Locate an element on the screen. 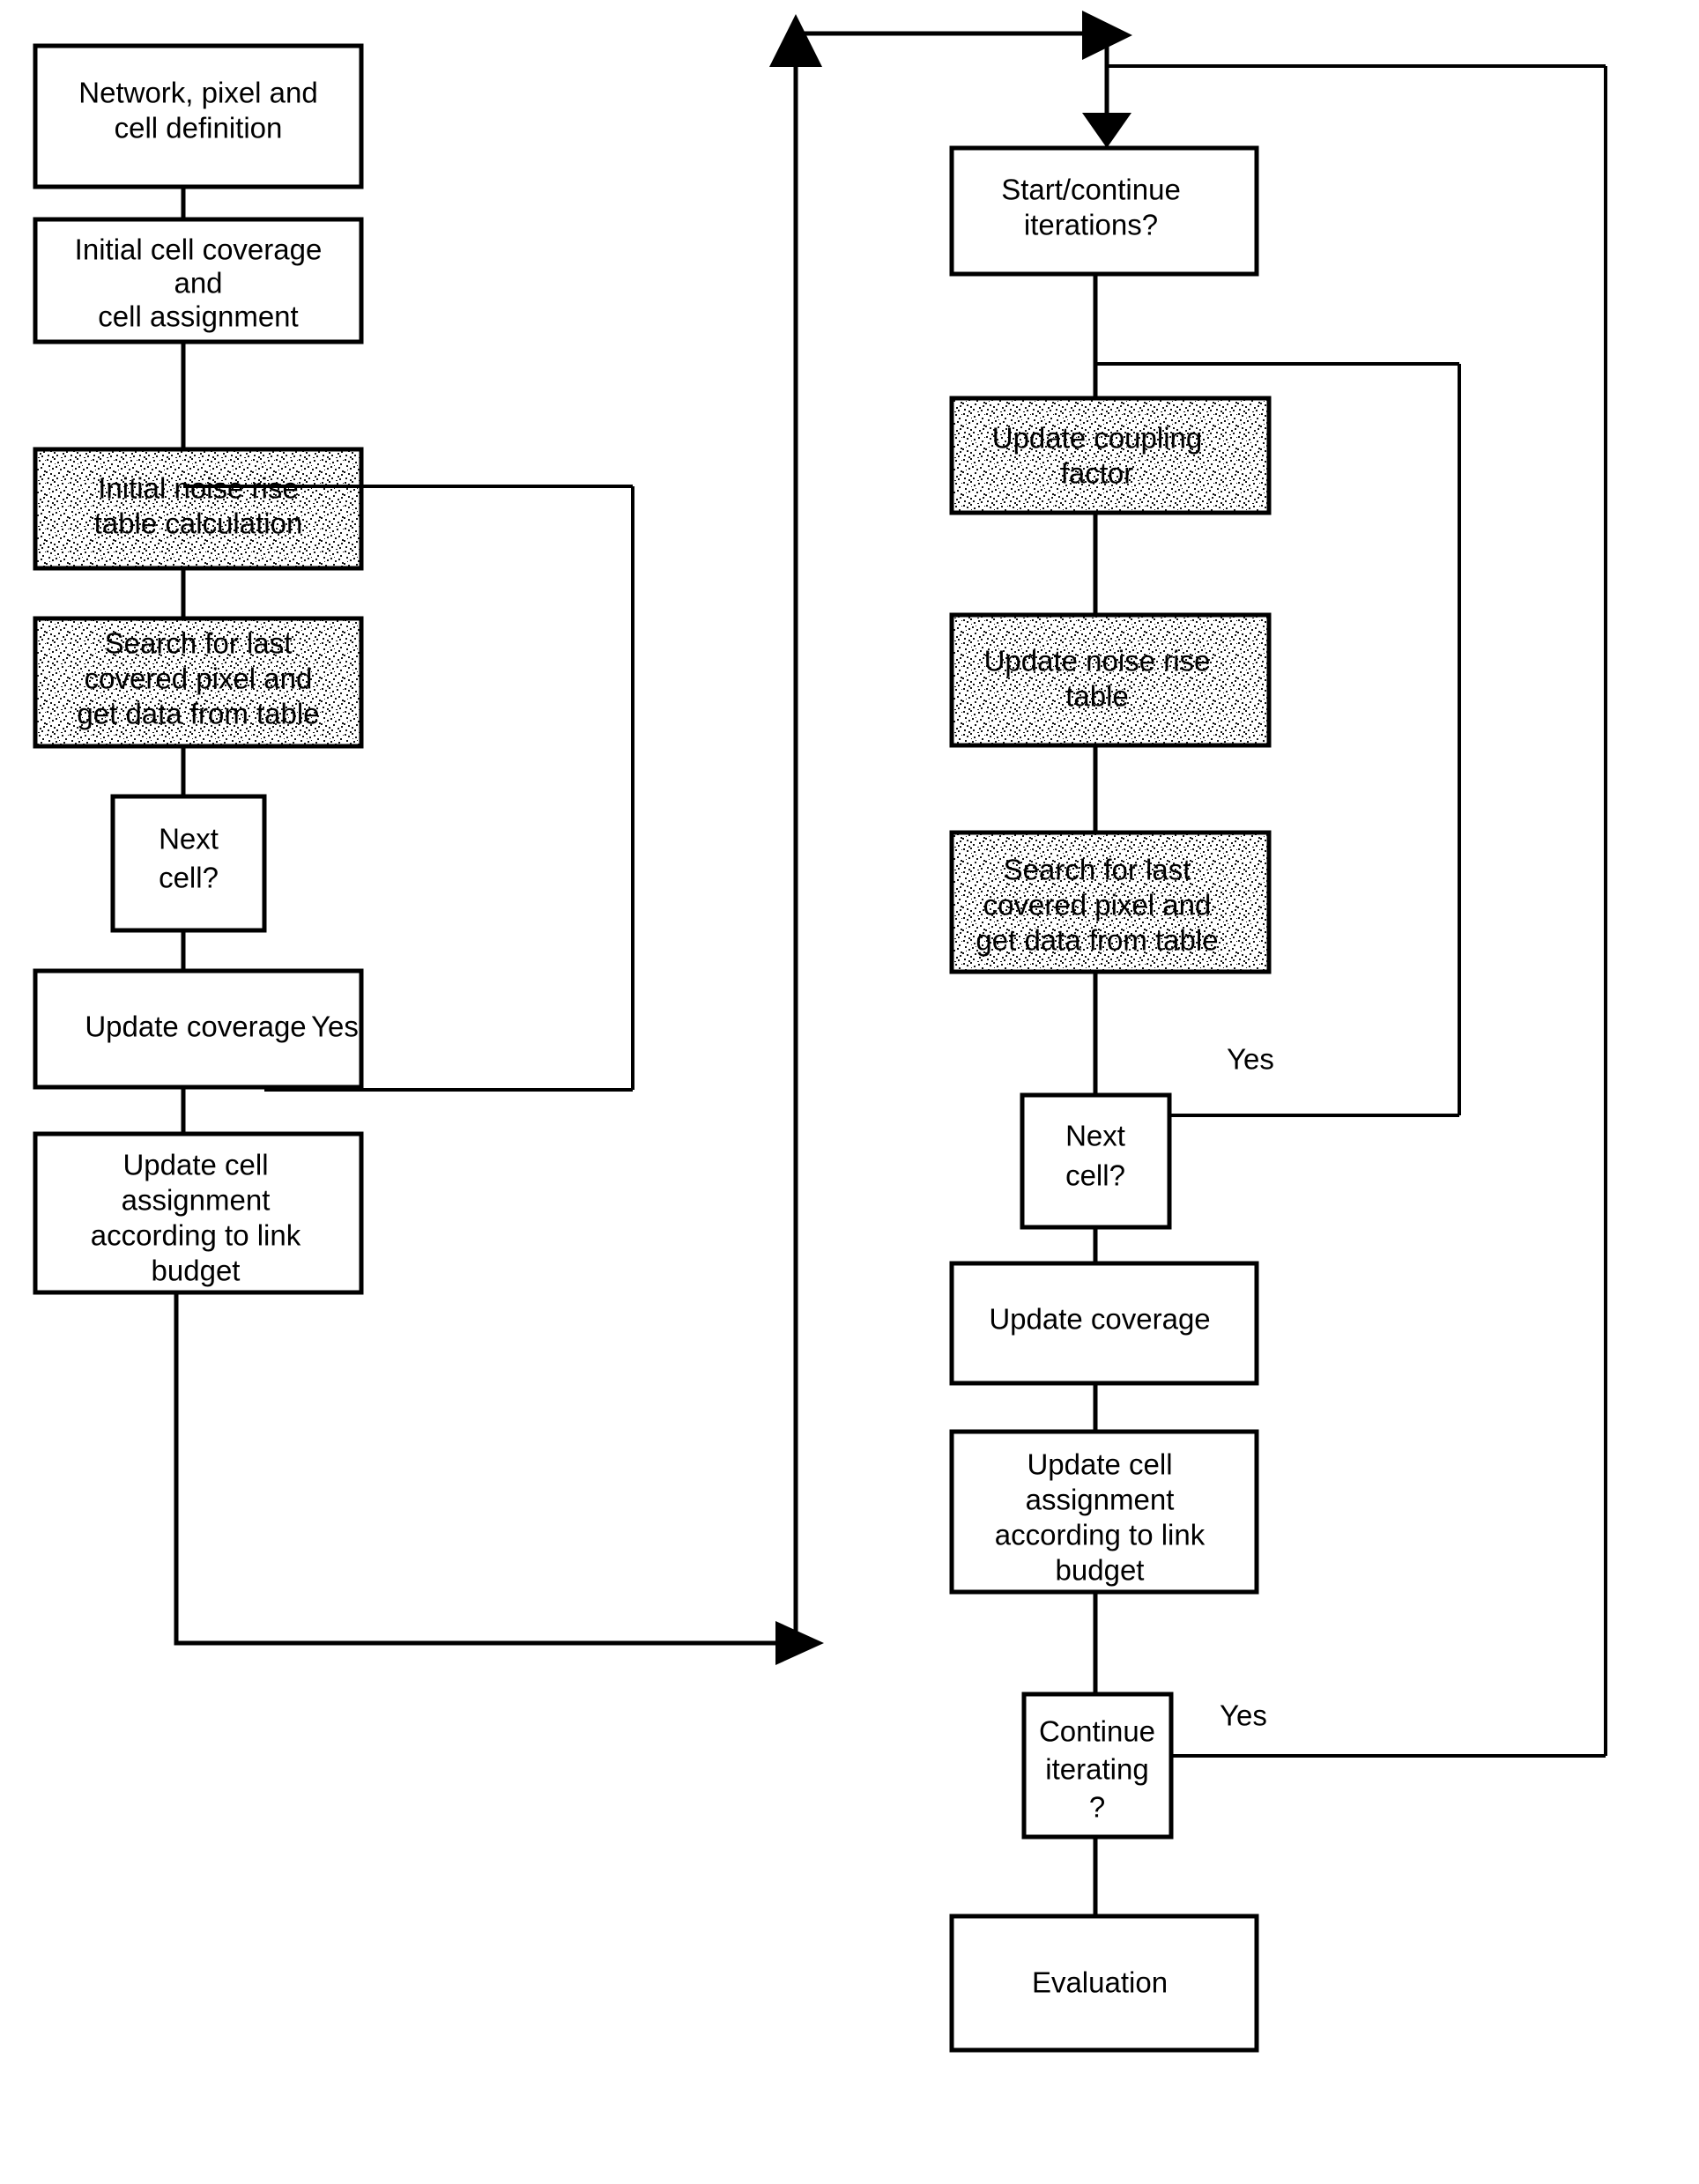 The width and height of the screenshot is (1699, 2184). edge-label-yes-continue-iterating: Yes is located at coordinates (1243, 1715).